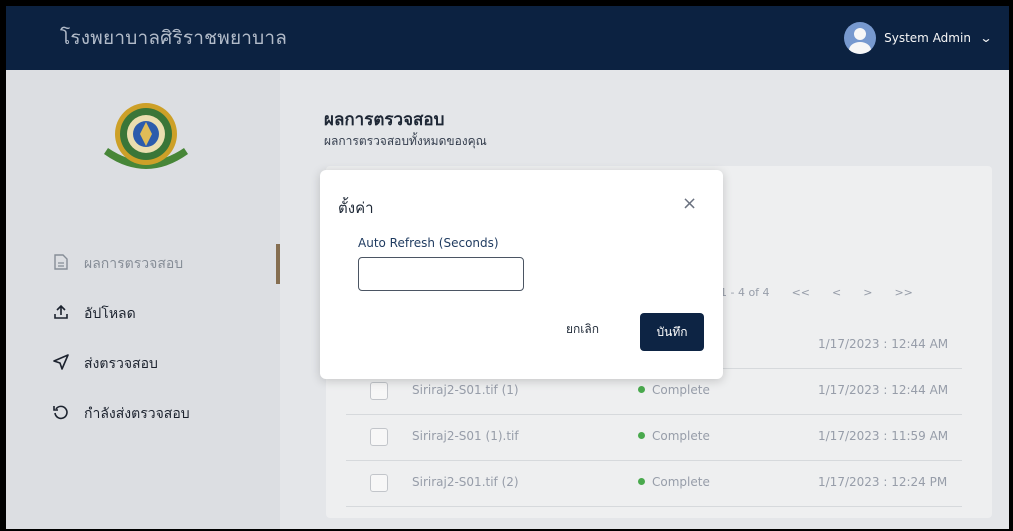 This screenshot has width=1013, height=531. What do you see at coordinates (689, 203) in the screenshot?
I see `close-icon: ×` at bounding box center [689, 203].